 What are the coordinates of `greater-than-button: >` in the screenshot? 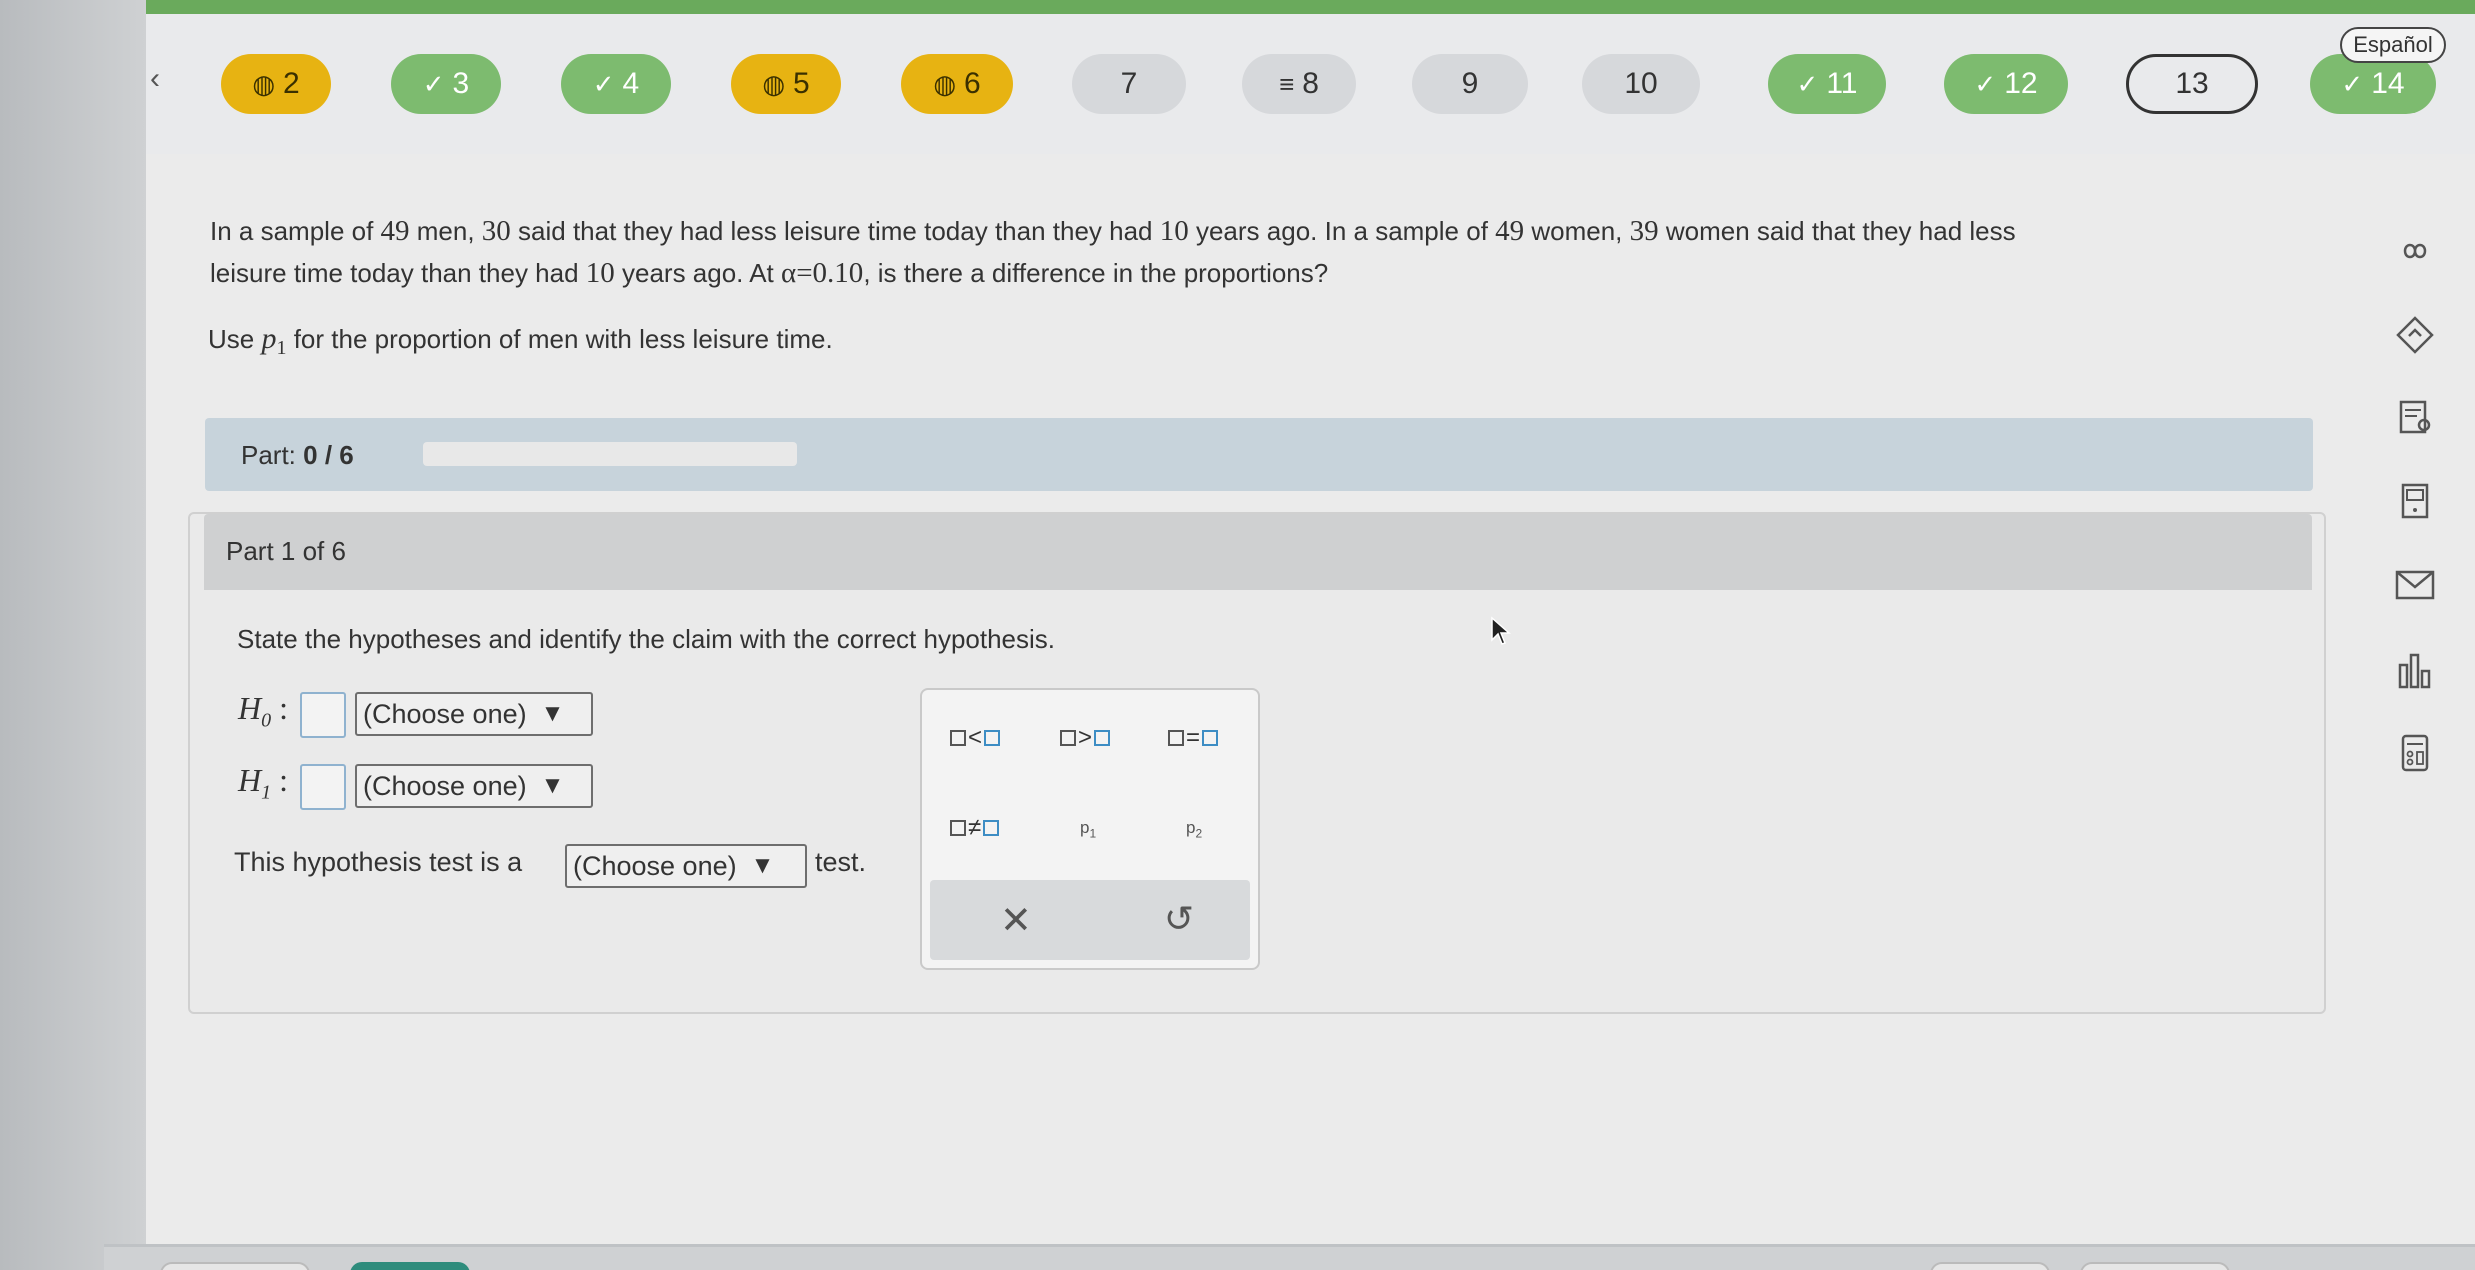 It's located at (1085, 738).